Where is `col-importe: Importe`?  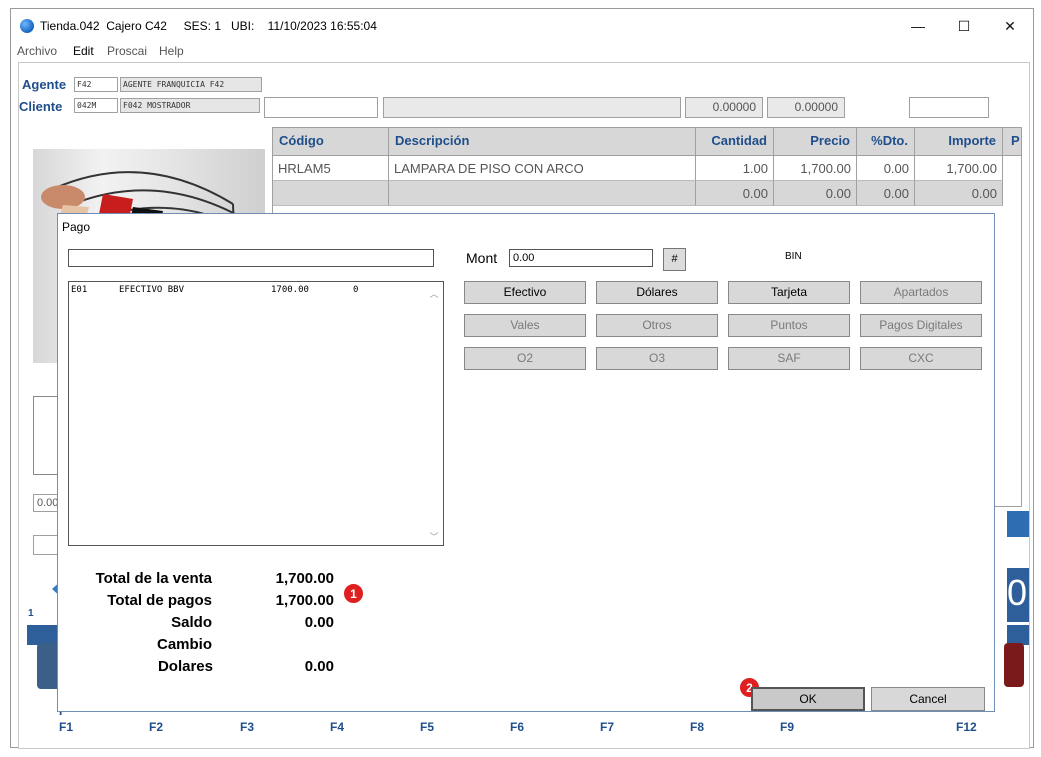
col-importe: Importe is located at coordinates (959, 142).